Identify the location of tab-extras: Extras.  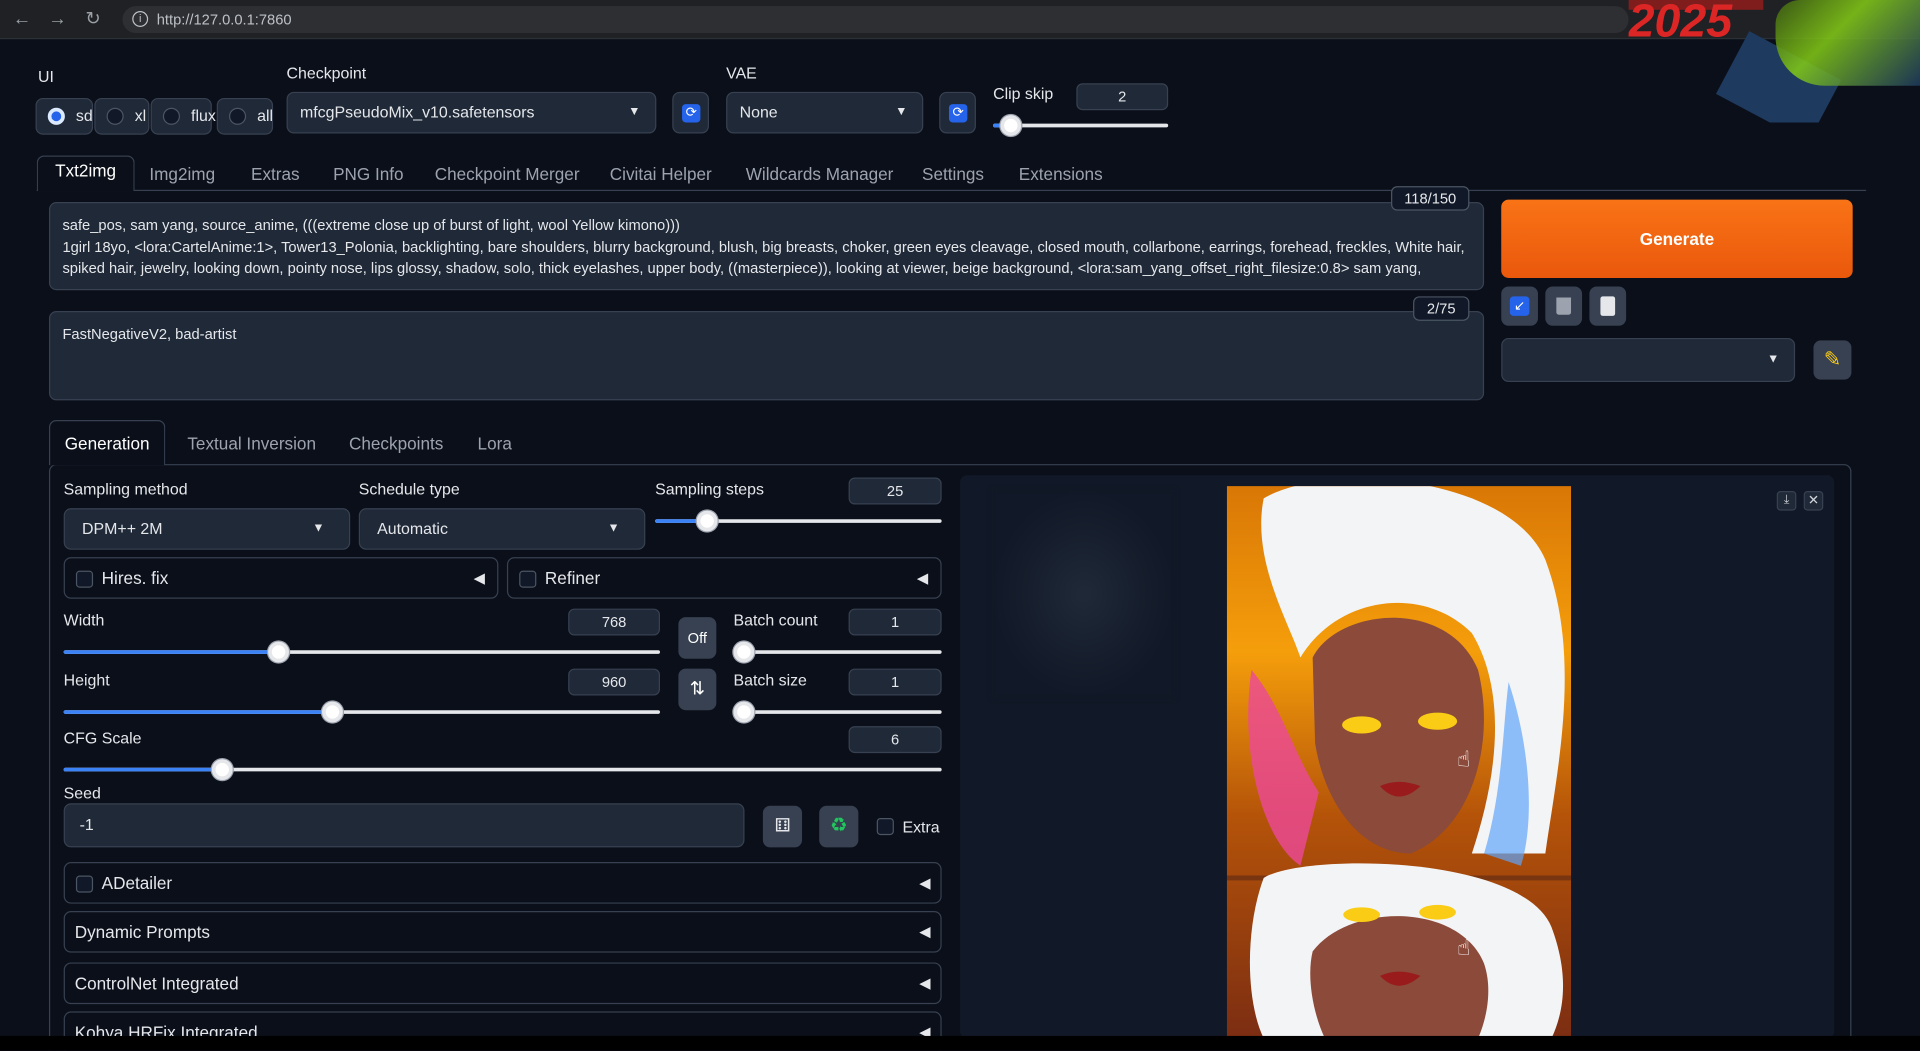
(275, 177).